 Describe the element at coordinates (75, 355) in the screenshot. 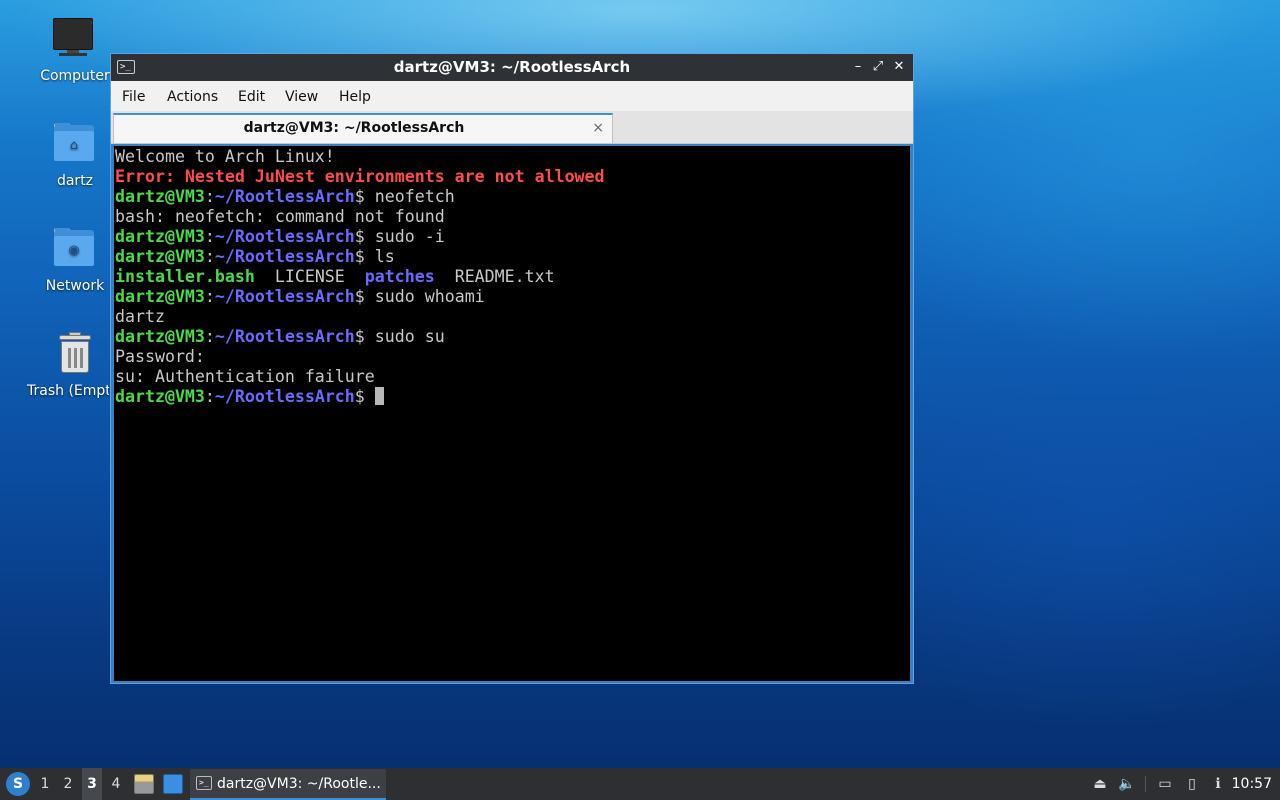

I see `trash-icon` at that location.